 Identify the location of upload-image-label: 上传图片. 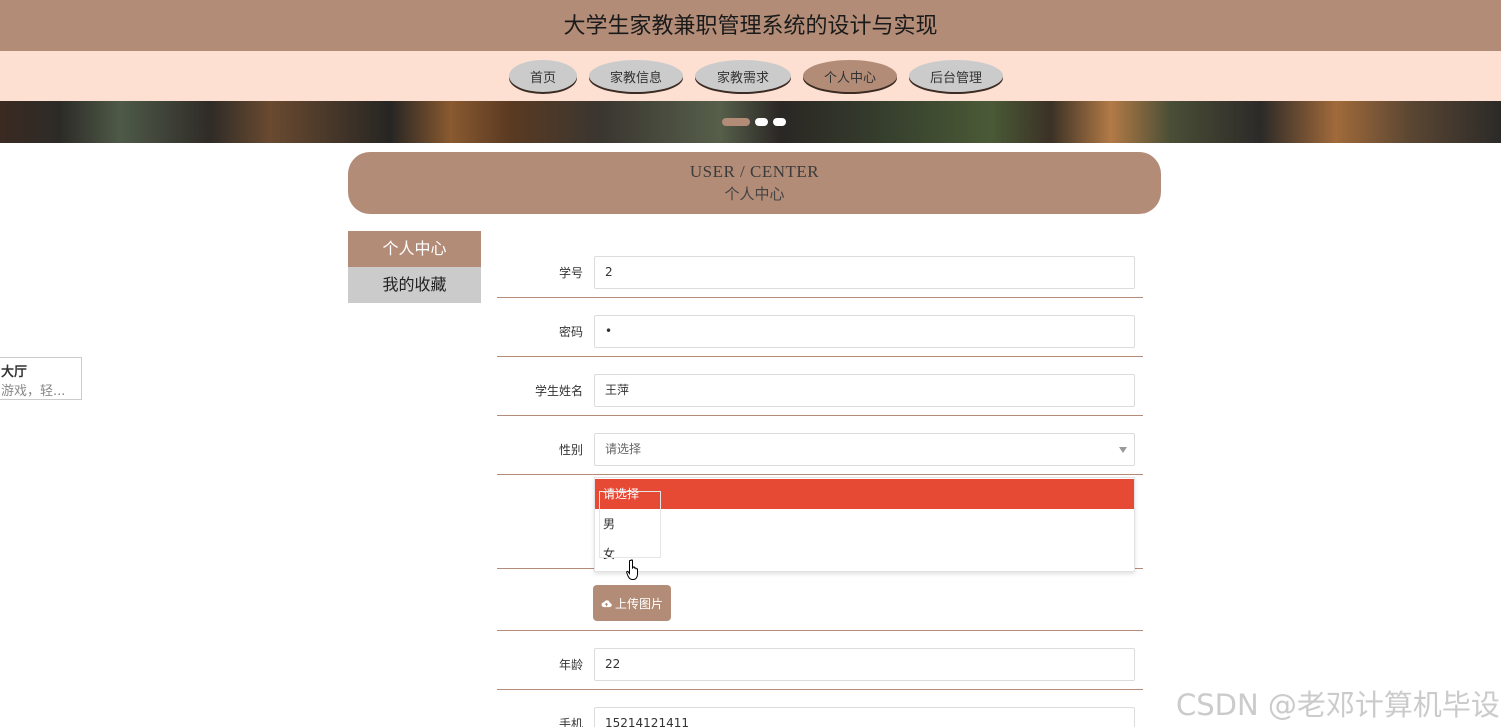
(638, 603).